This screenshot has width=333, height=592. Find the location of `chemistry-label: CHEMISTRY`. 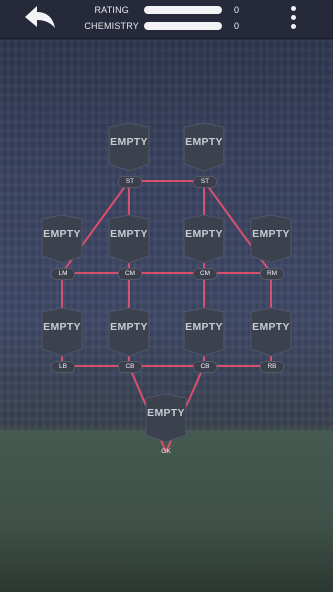

chemistry-label: CHEMISTRY is located at coordinates (111, 26).